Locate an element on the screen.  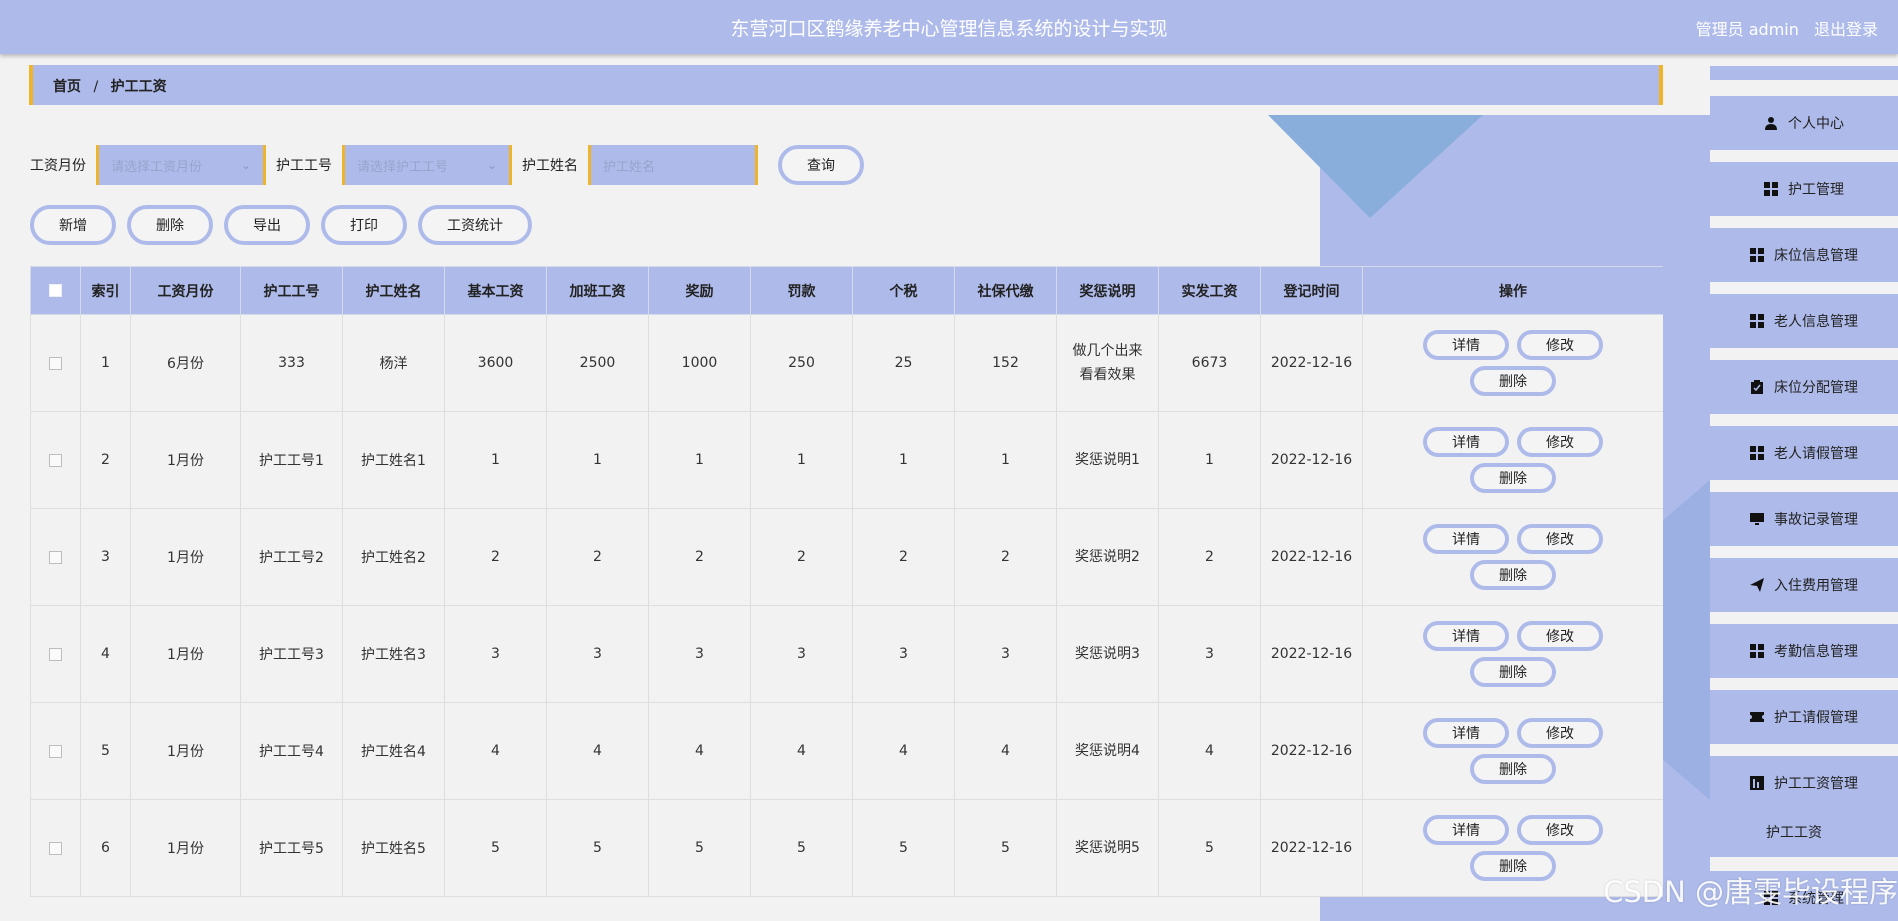
col-header: 操作 is located at coordinates (1512, 290).